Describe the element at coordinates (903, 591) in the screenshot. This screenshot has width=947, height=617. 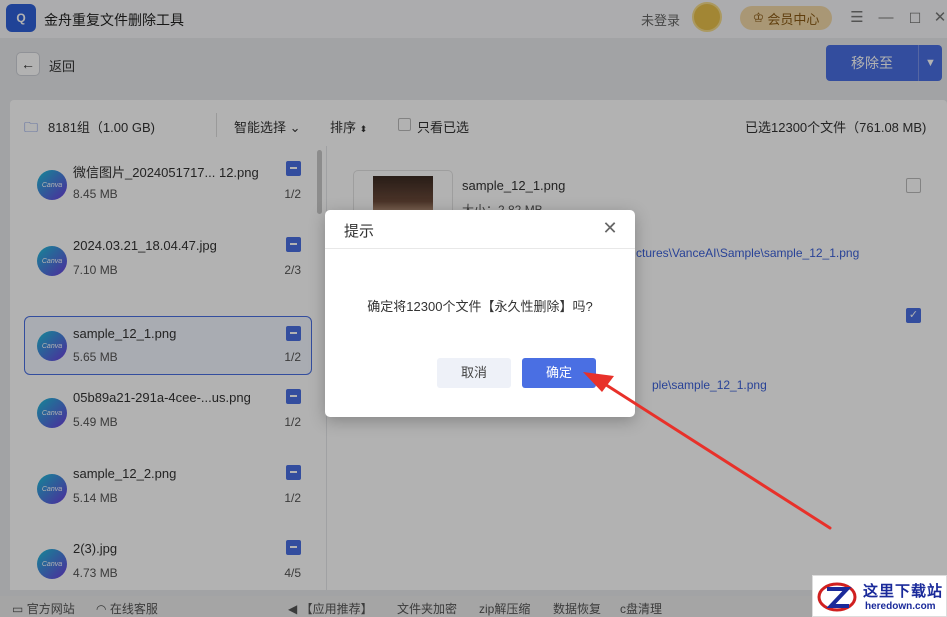
I see `watermark-title: 这里下载站` at that location.